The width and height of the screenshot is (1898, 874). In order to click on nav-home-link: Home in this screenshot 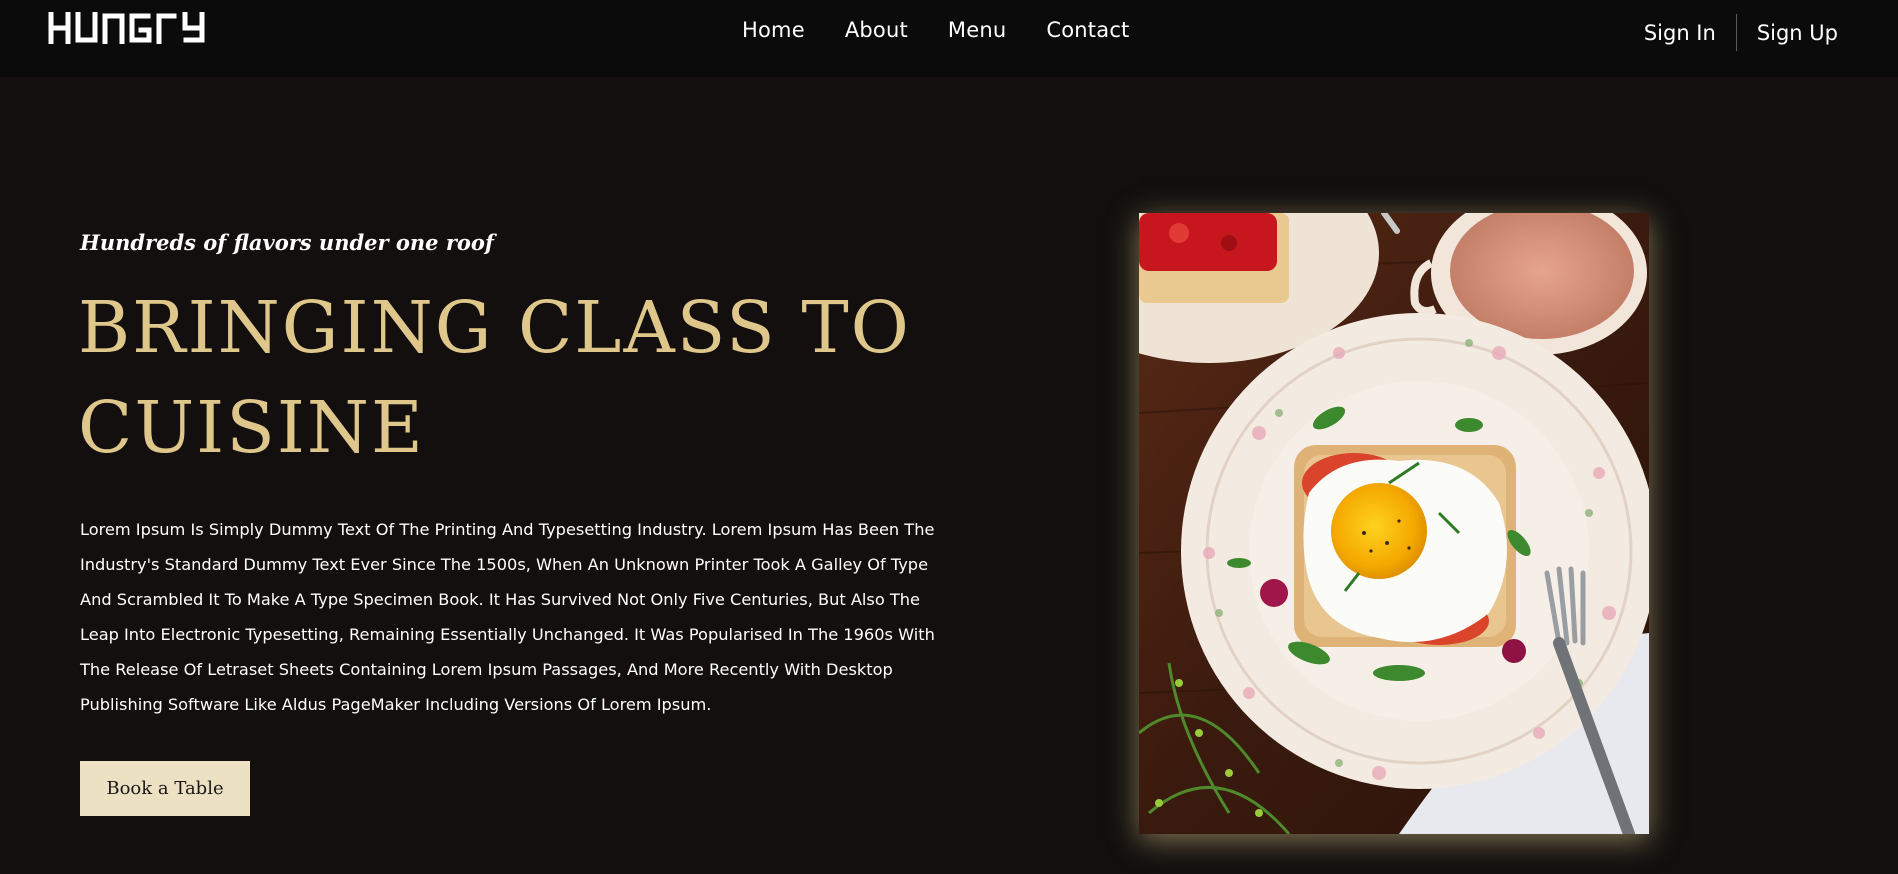, I will do `click(773, 30)`.